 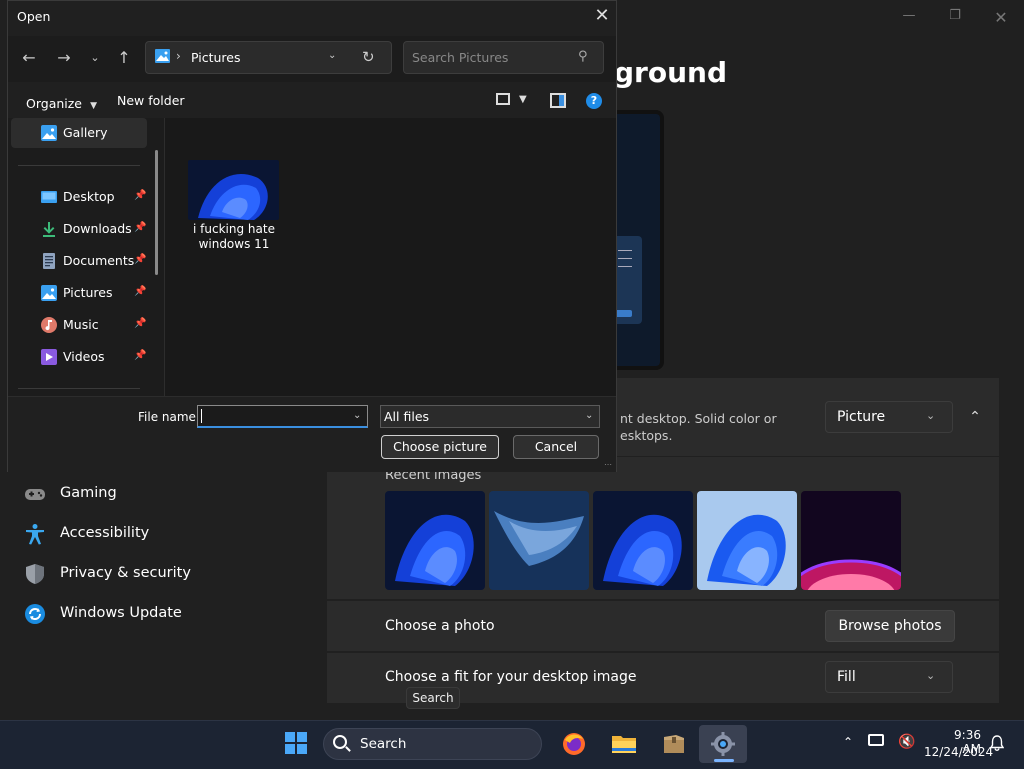 What do you see at coordinates (99, 260) in the screenshot?
I see `sidebar-item-label: Documents` at bounding box center [99, 260].